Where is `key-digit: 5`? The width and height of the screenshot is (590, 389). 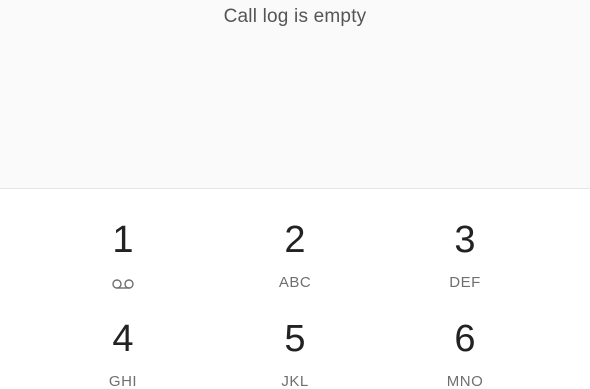
key-digit: 5 is located at coordinates (295, 339).